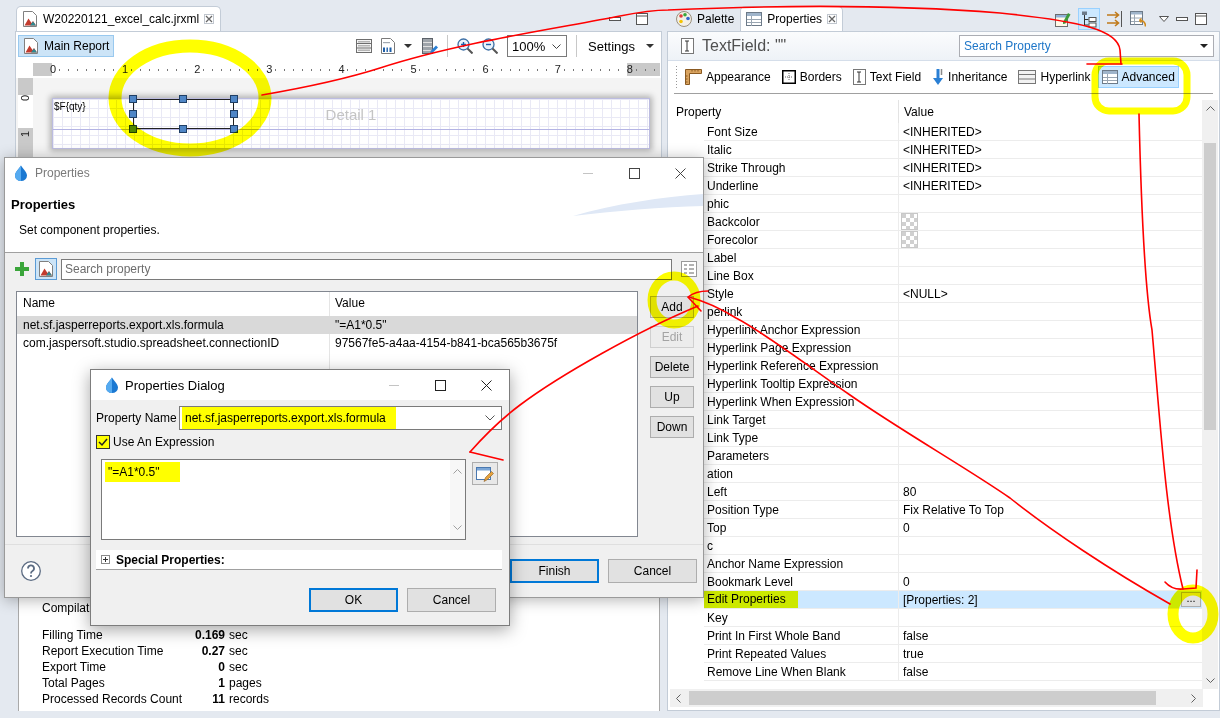  I want to click on horizontal-scrollbar, so click(936, 698).